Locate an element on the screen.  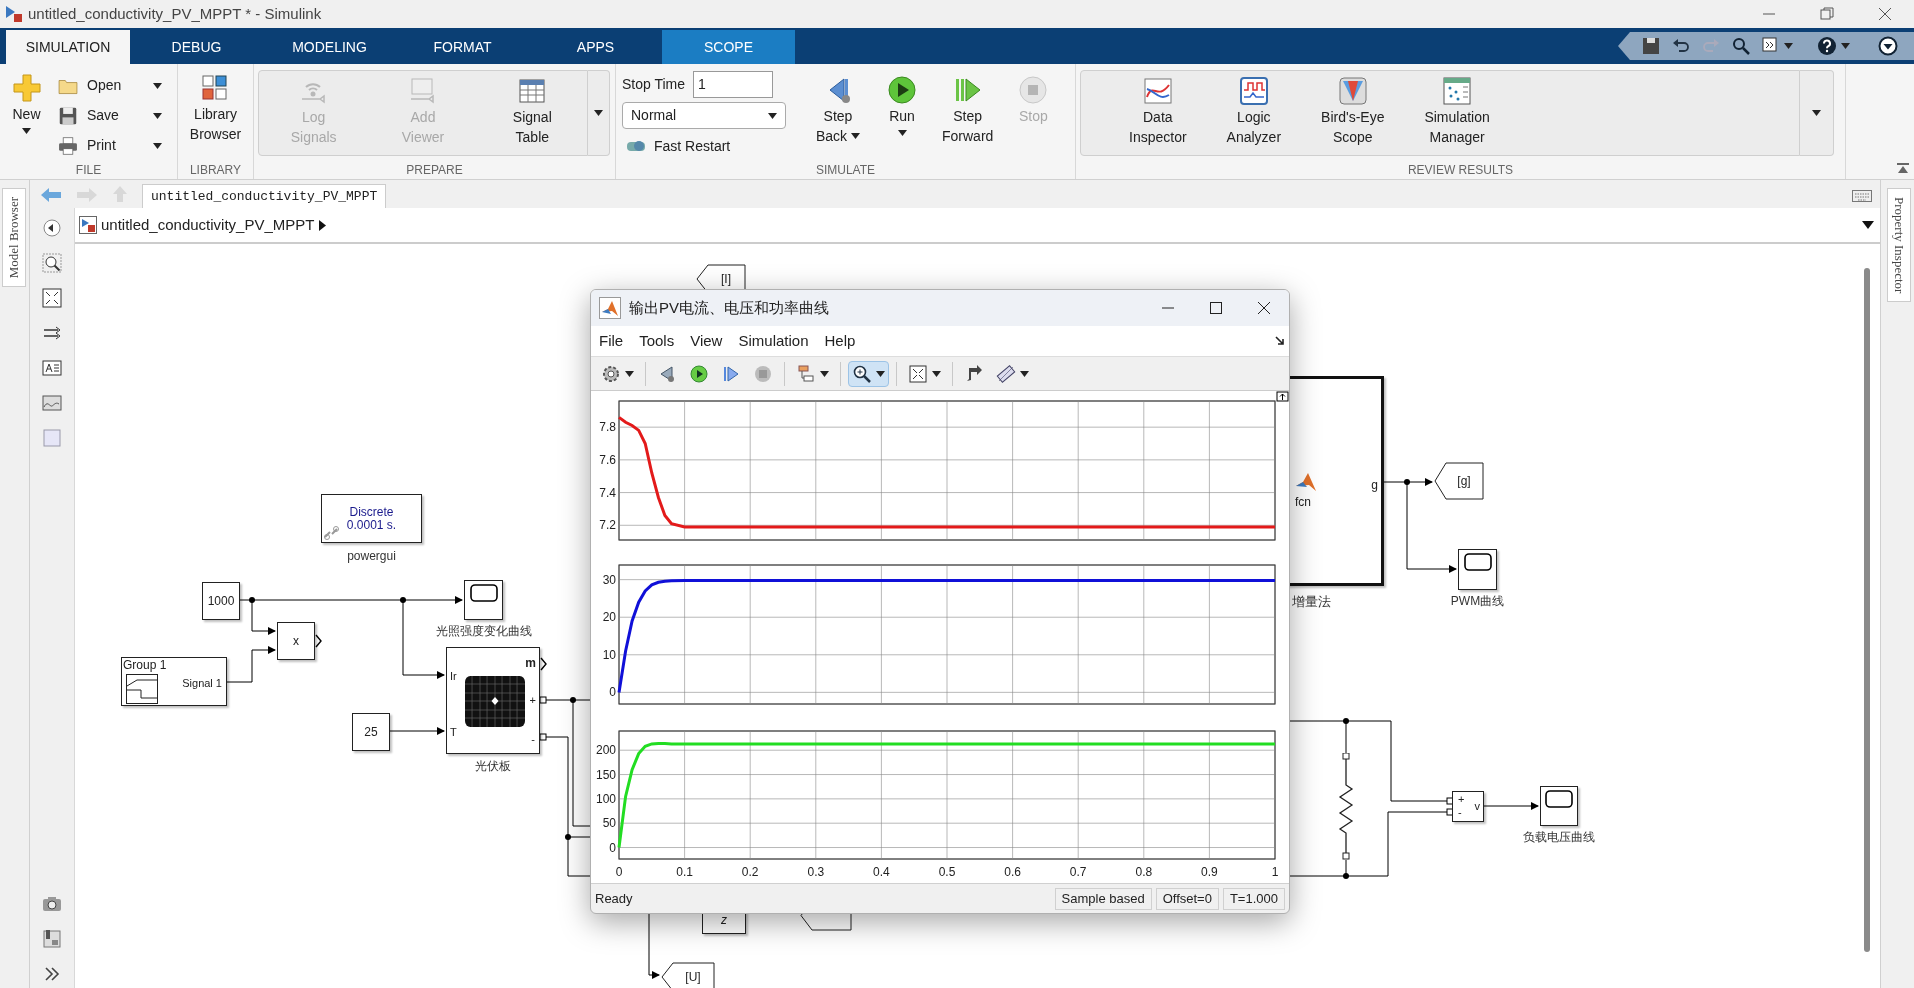
menu-item: View is located at coordinates (706, 341).